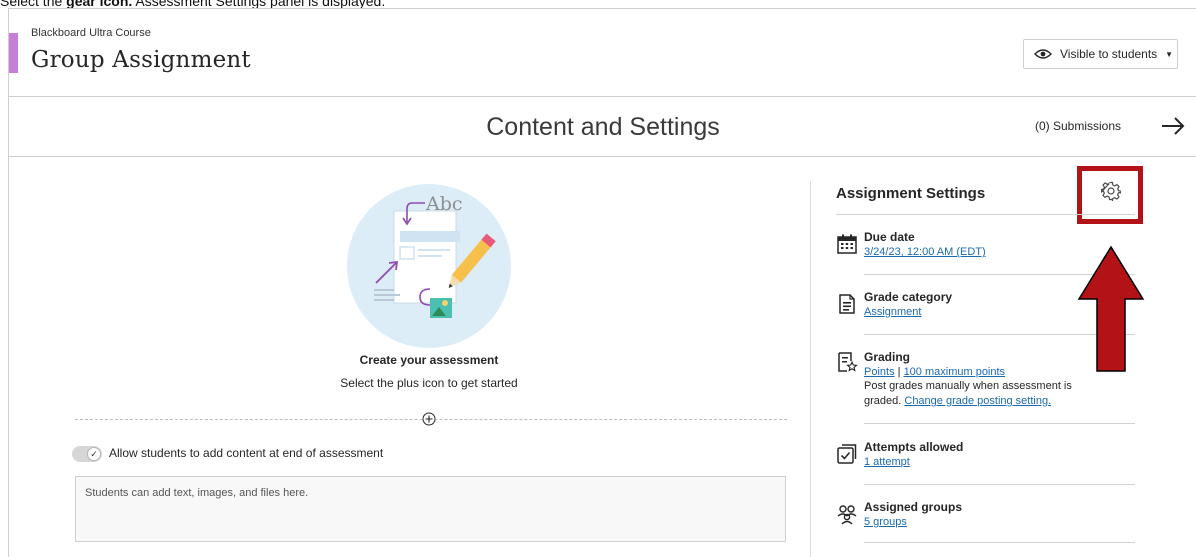 This screenshot has width=1196, height=557. I want to click on grading-label: Grading, so click(887, 357).